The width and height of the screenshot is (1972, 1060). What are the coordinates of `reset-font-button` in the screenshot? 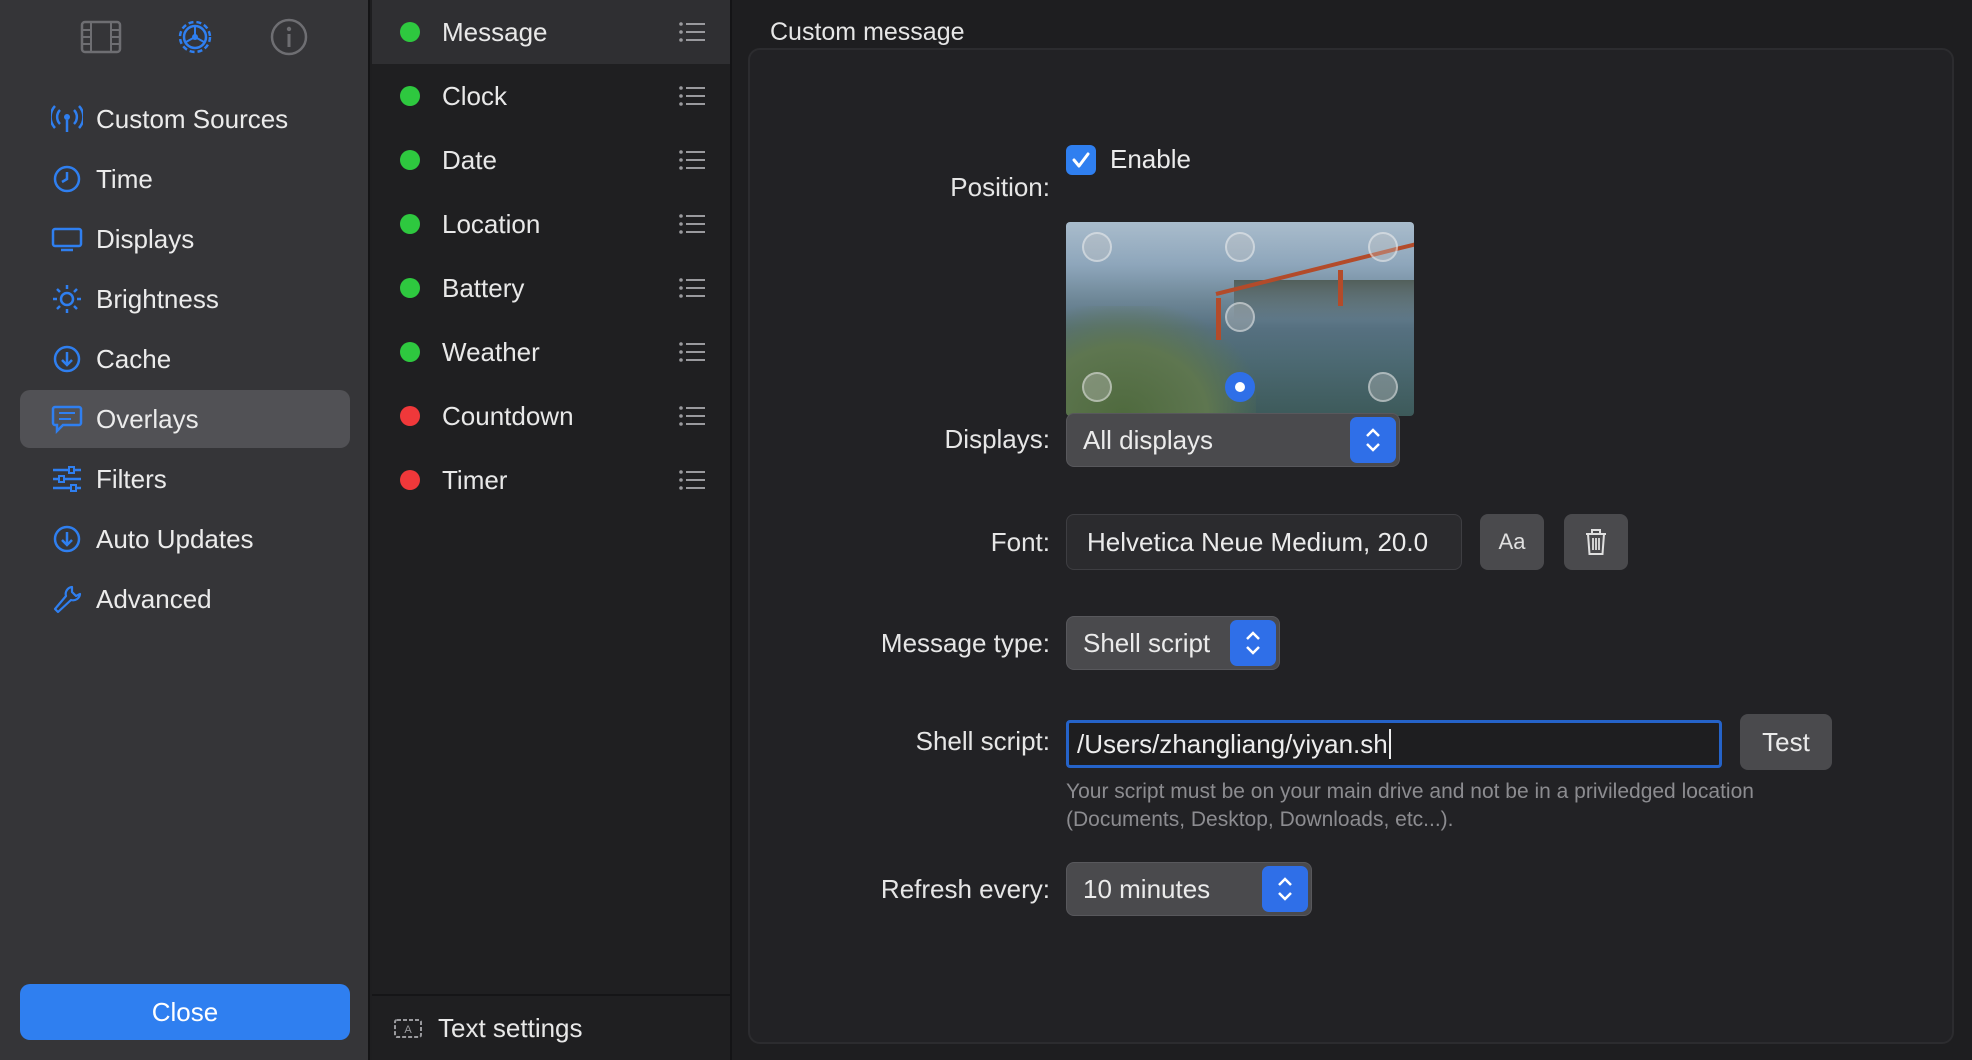 It's located at (1596, 542).